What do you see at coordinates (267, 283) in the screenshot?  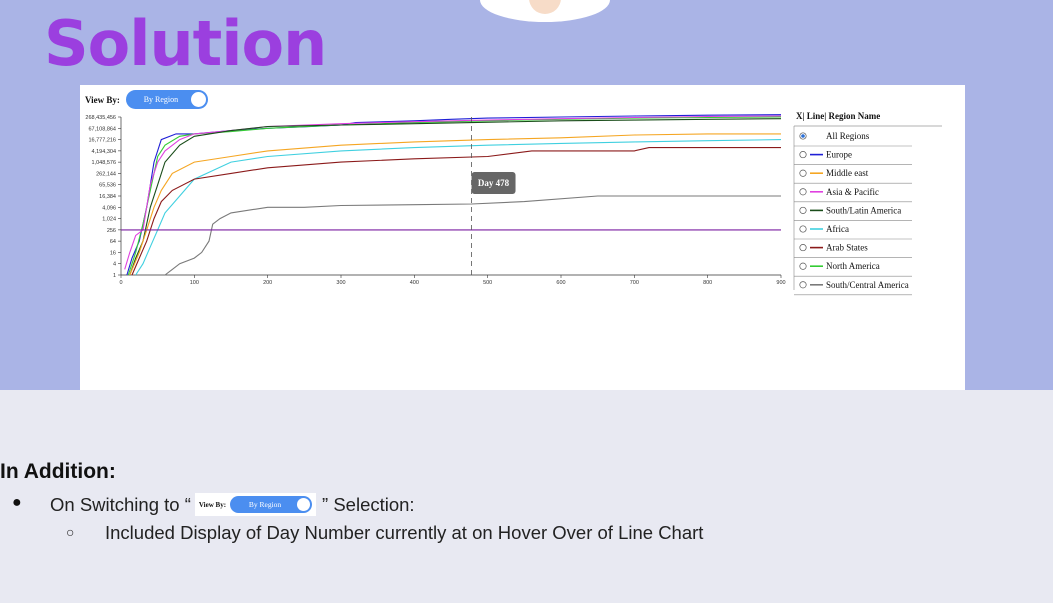 I see `x-tick-label: 200` at bounding box center [267, 283].